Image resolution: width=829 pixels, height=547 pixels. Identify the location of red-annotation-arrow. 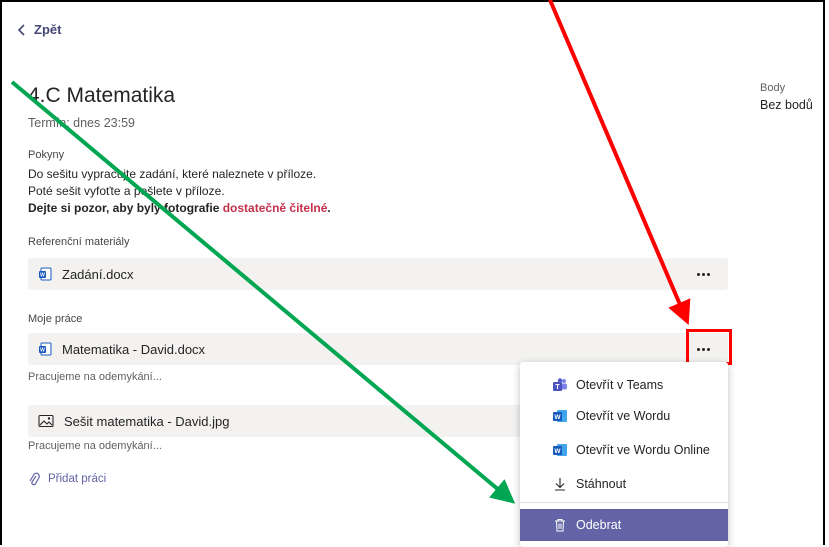
(619, 163).